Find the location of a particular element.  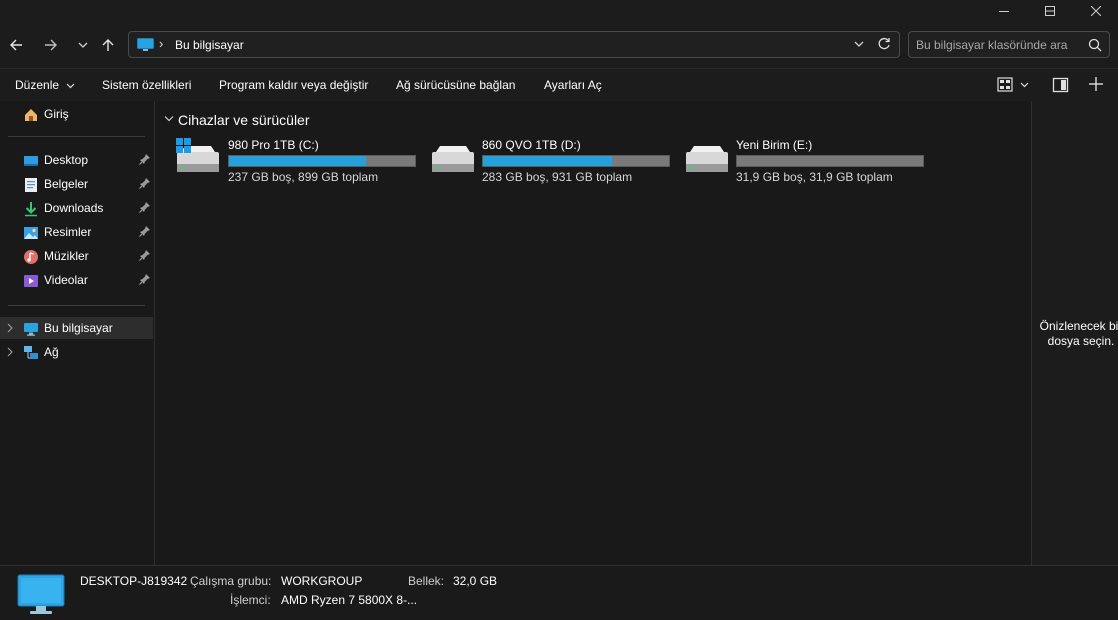

close-button is located at coordinates (1095, 11).